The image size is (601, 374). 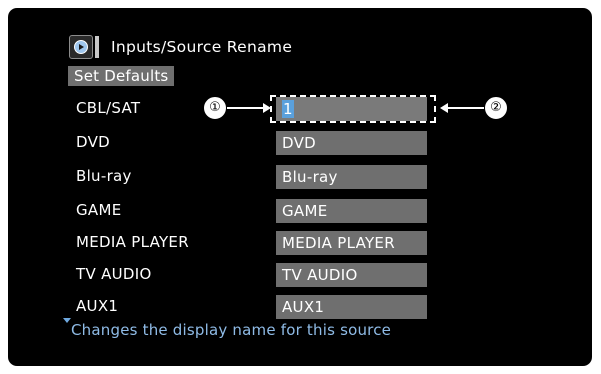 I want to click on focus-highlight, so click(x=353, y=109).